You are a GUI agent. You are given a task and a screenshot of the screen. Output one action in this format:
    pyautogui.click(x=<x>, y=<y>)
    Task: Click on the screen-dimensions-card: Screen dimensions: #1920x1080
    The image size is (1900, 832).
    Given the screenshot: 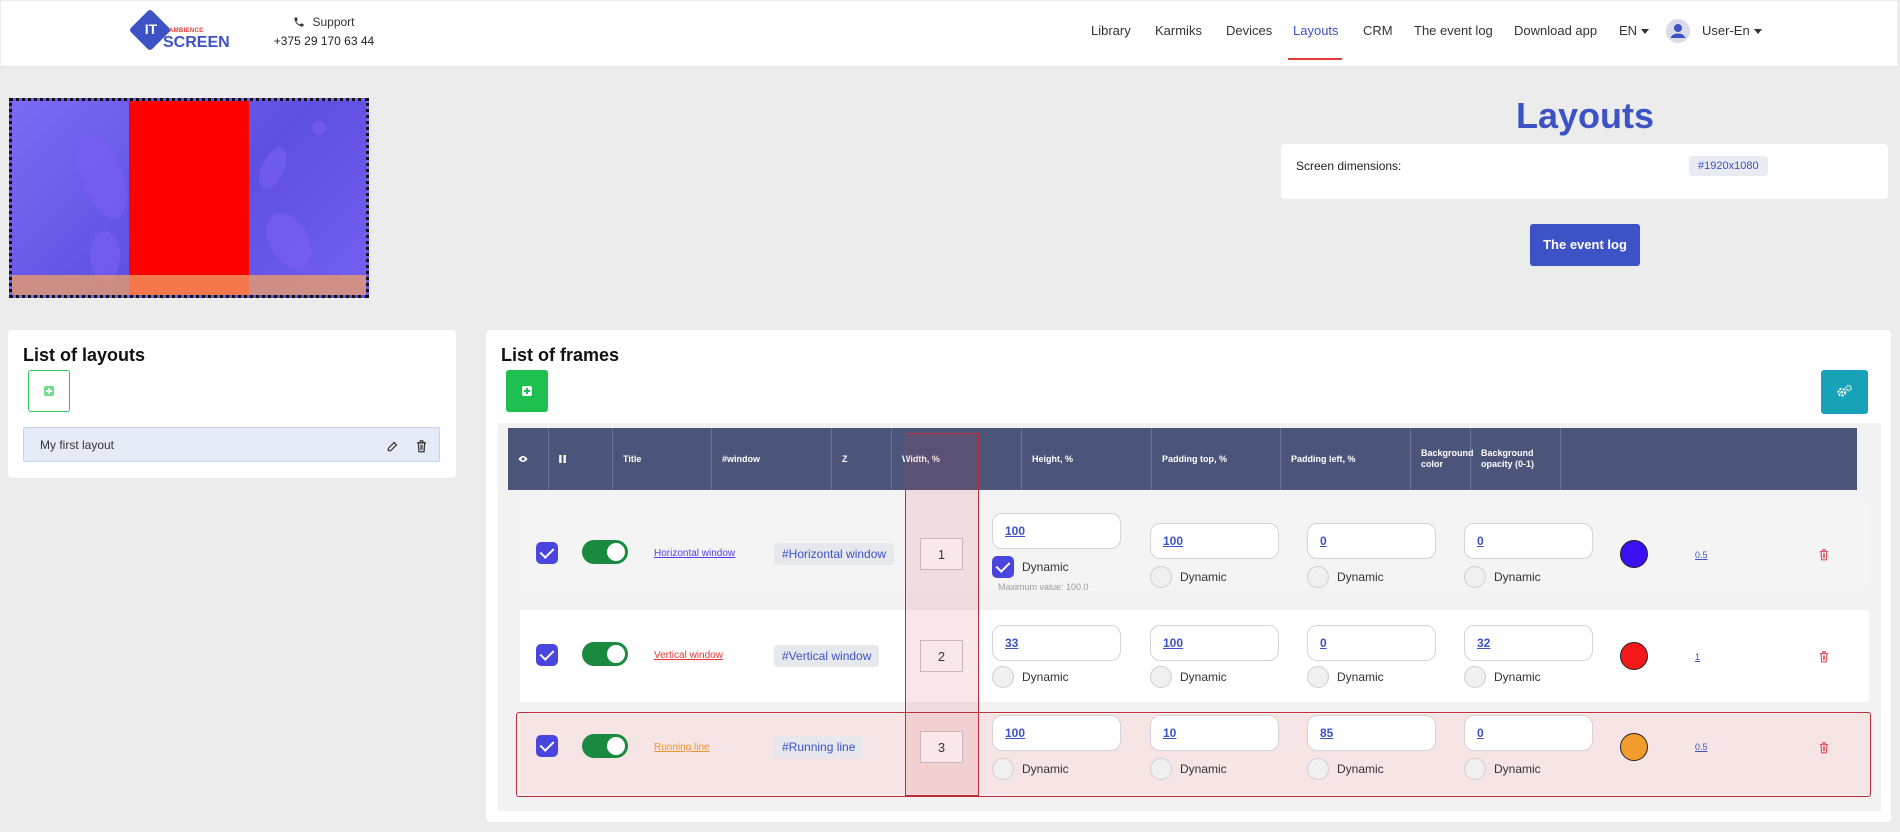 What is the action you would take?
    pyautogui.click(x=1584, y=171)
    